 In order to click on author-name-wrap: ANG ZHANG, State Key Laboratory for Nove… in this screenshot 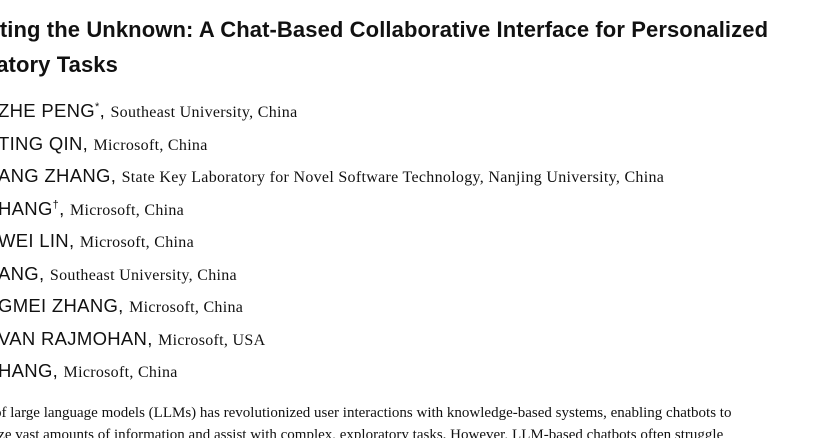, I will do `click(332, 175)`.